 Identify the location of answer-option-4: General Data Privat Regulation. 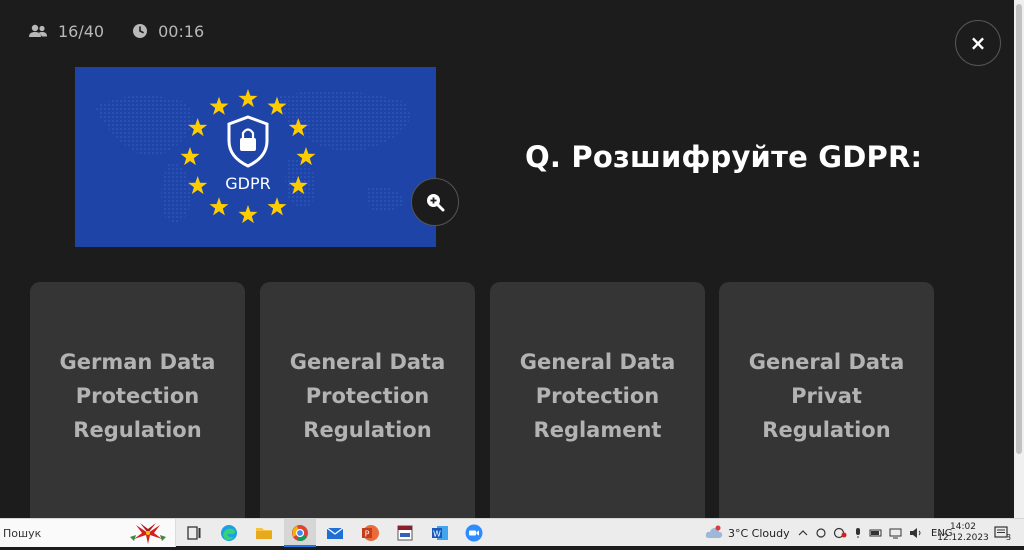
(826, 400).